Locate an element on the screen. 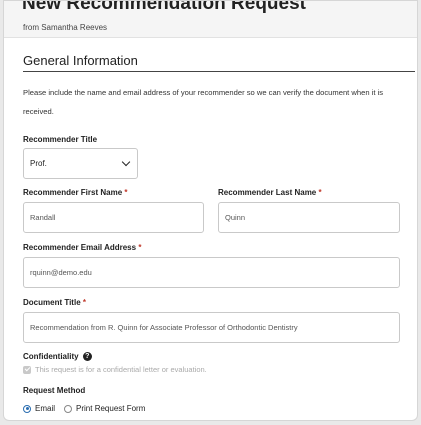 The image size is (421, 425). page-subtitle: from Samantha Reeves is located at coordinates (65, 27).